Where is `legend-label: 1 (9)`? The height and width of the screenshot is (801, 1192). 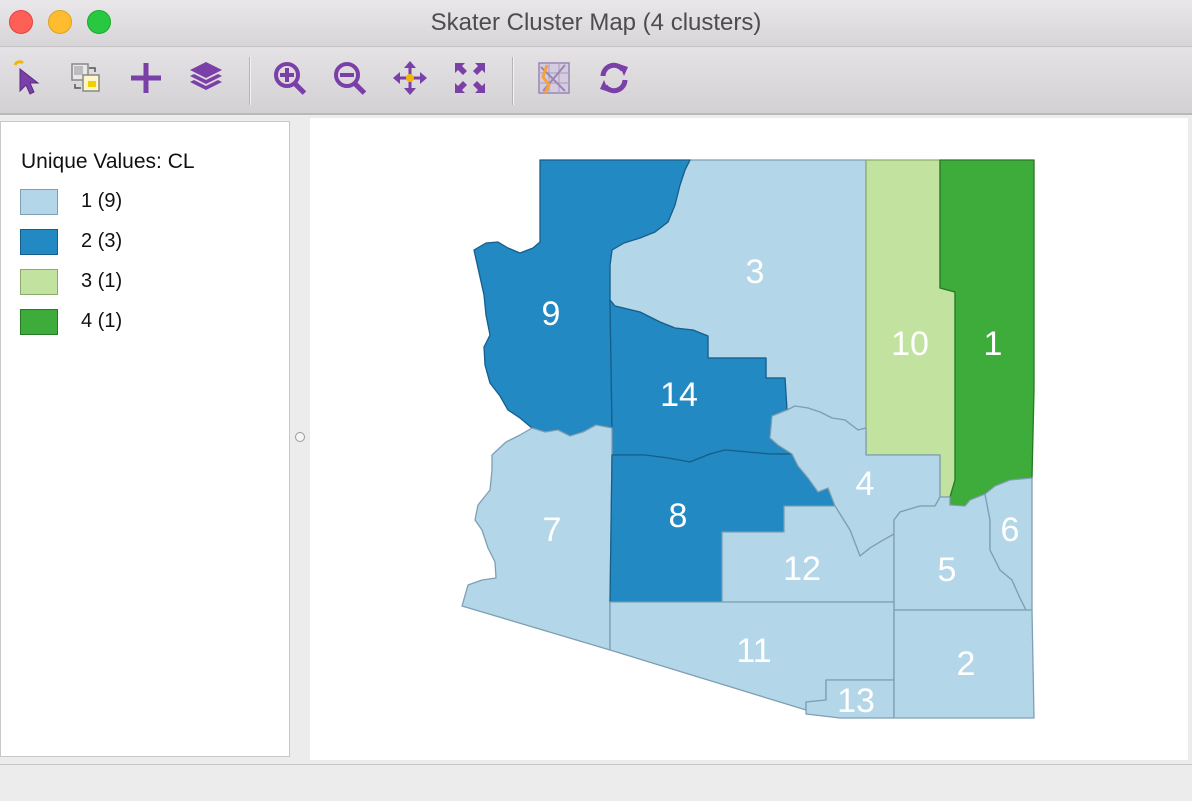 legend-label: 1 (9) is located at coordinates (102, 201).